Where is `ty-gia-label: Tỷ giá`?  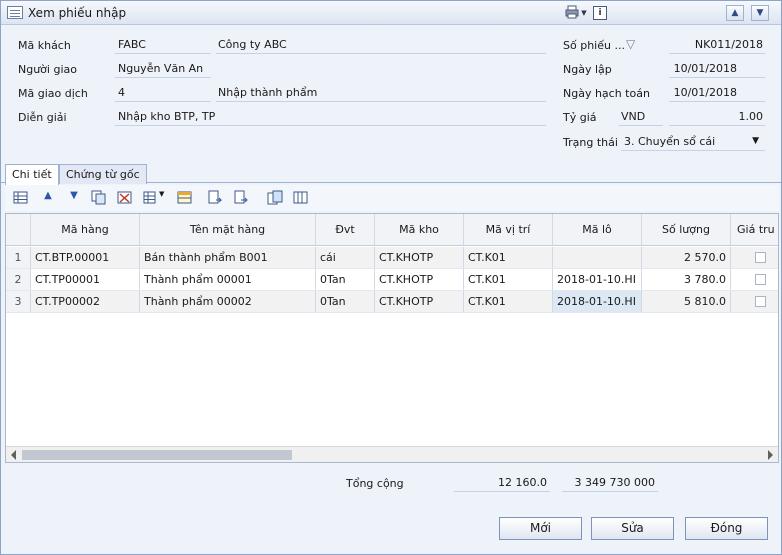 ty-gia-label: Tỷ giá is located at coordinates (580, 117).